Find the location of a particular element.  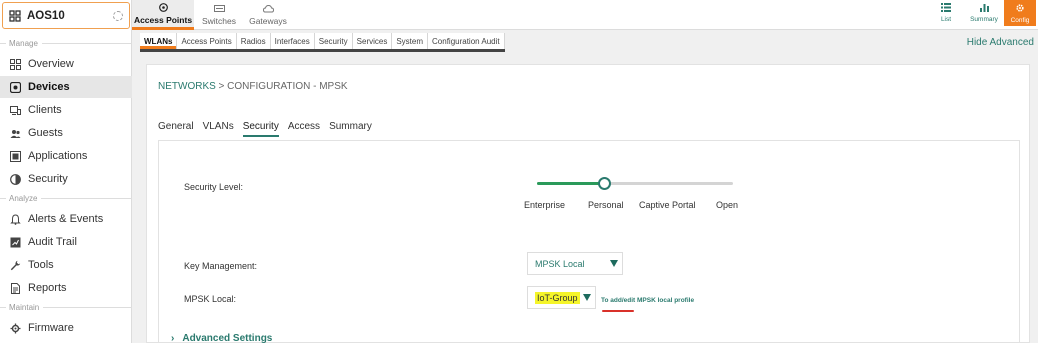

chevron-right-icon: › is located at coordinates (173, 338).